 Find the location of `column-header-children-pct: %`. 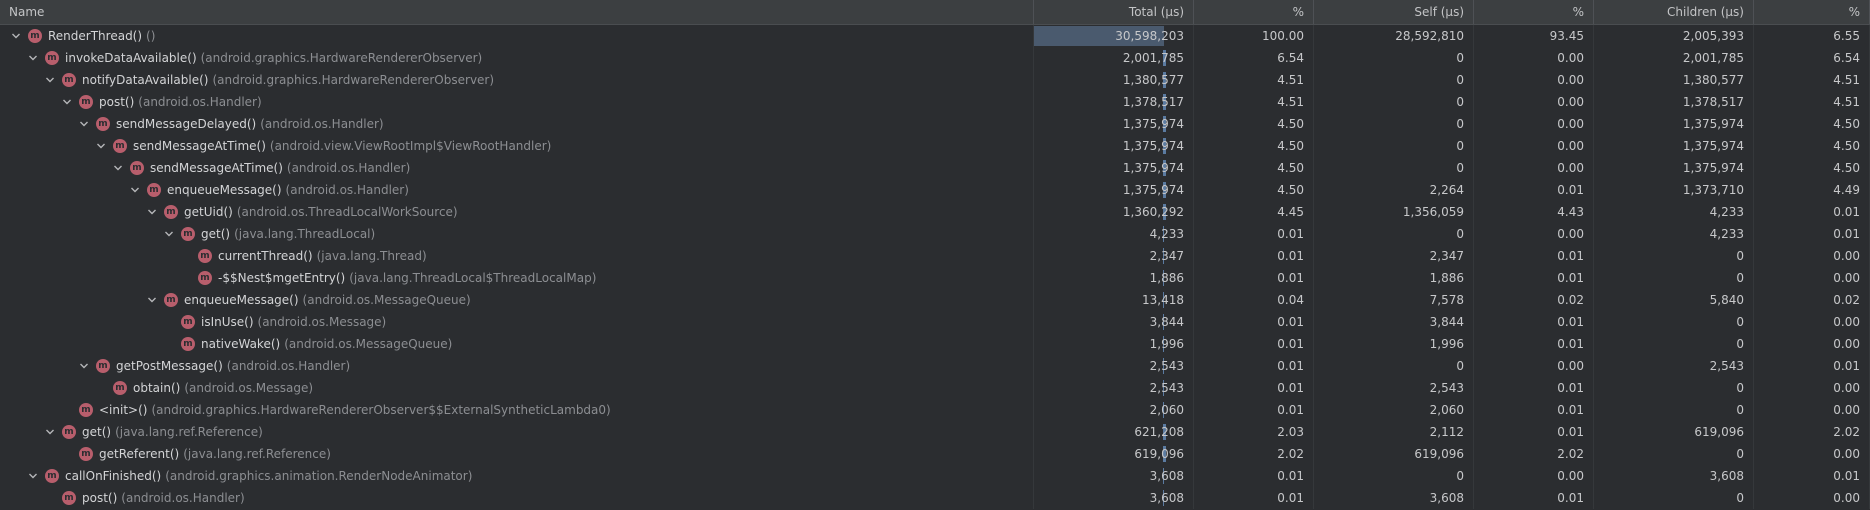

column-header-children-pct: % is located at coordinates (1812, 12).